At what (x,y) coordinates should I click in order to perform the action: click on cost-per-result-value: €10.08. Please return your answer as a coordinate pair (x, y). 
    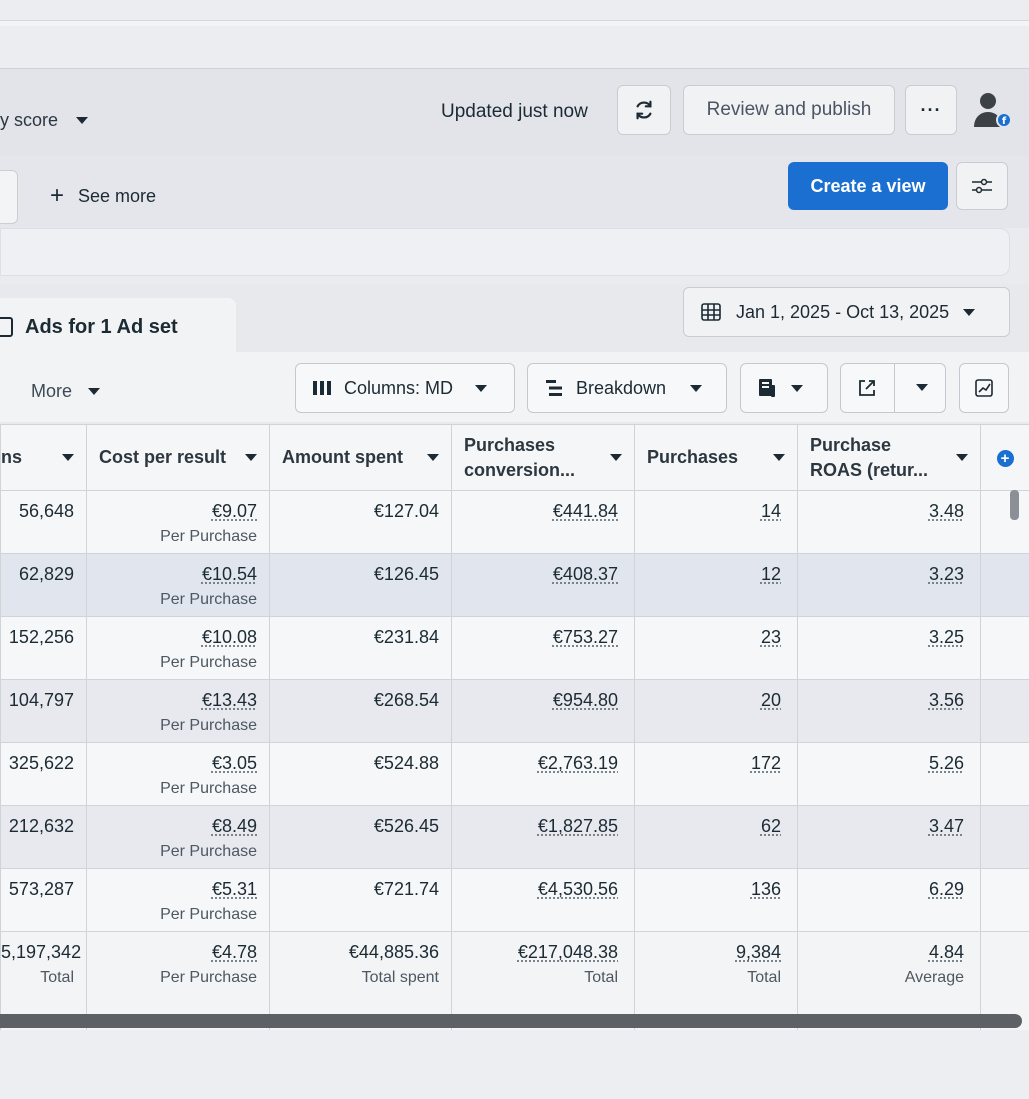
    Looking at the image, I should click on (229, 637).